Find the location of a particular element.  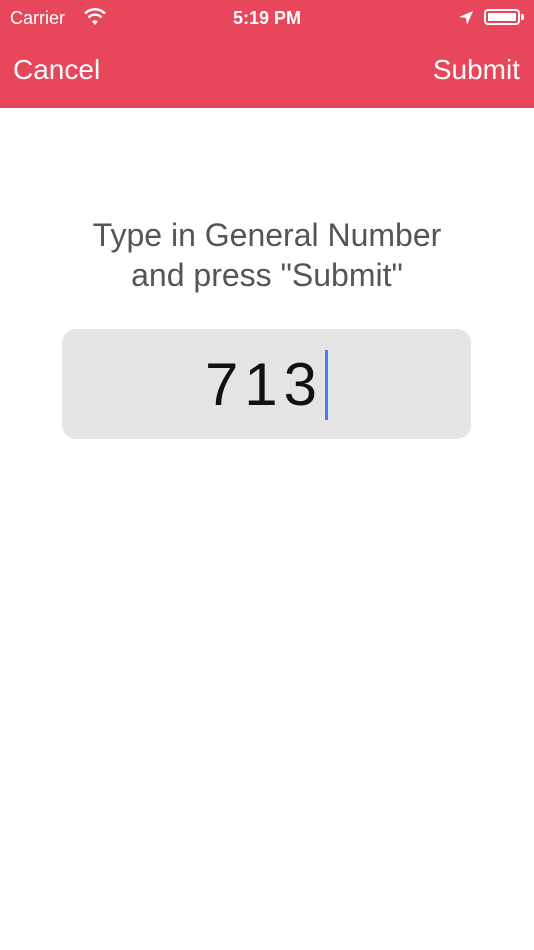

number-value: 713 is located at coordinates (264, 384).